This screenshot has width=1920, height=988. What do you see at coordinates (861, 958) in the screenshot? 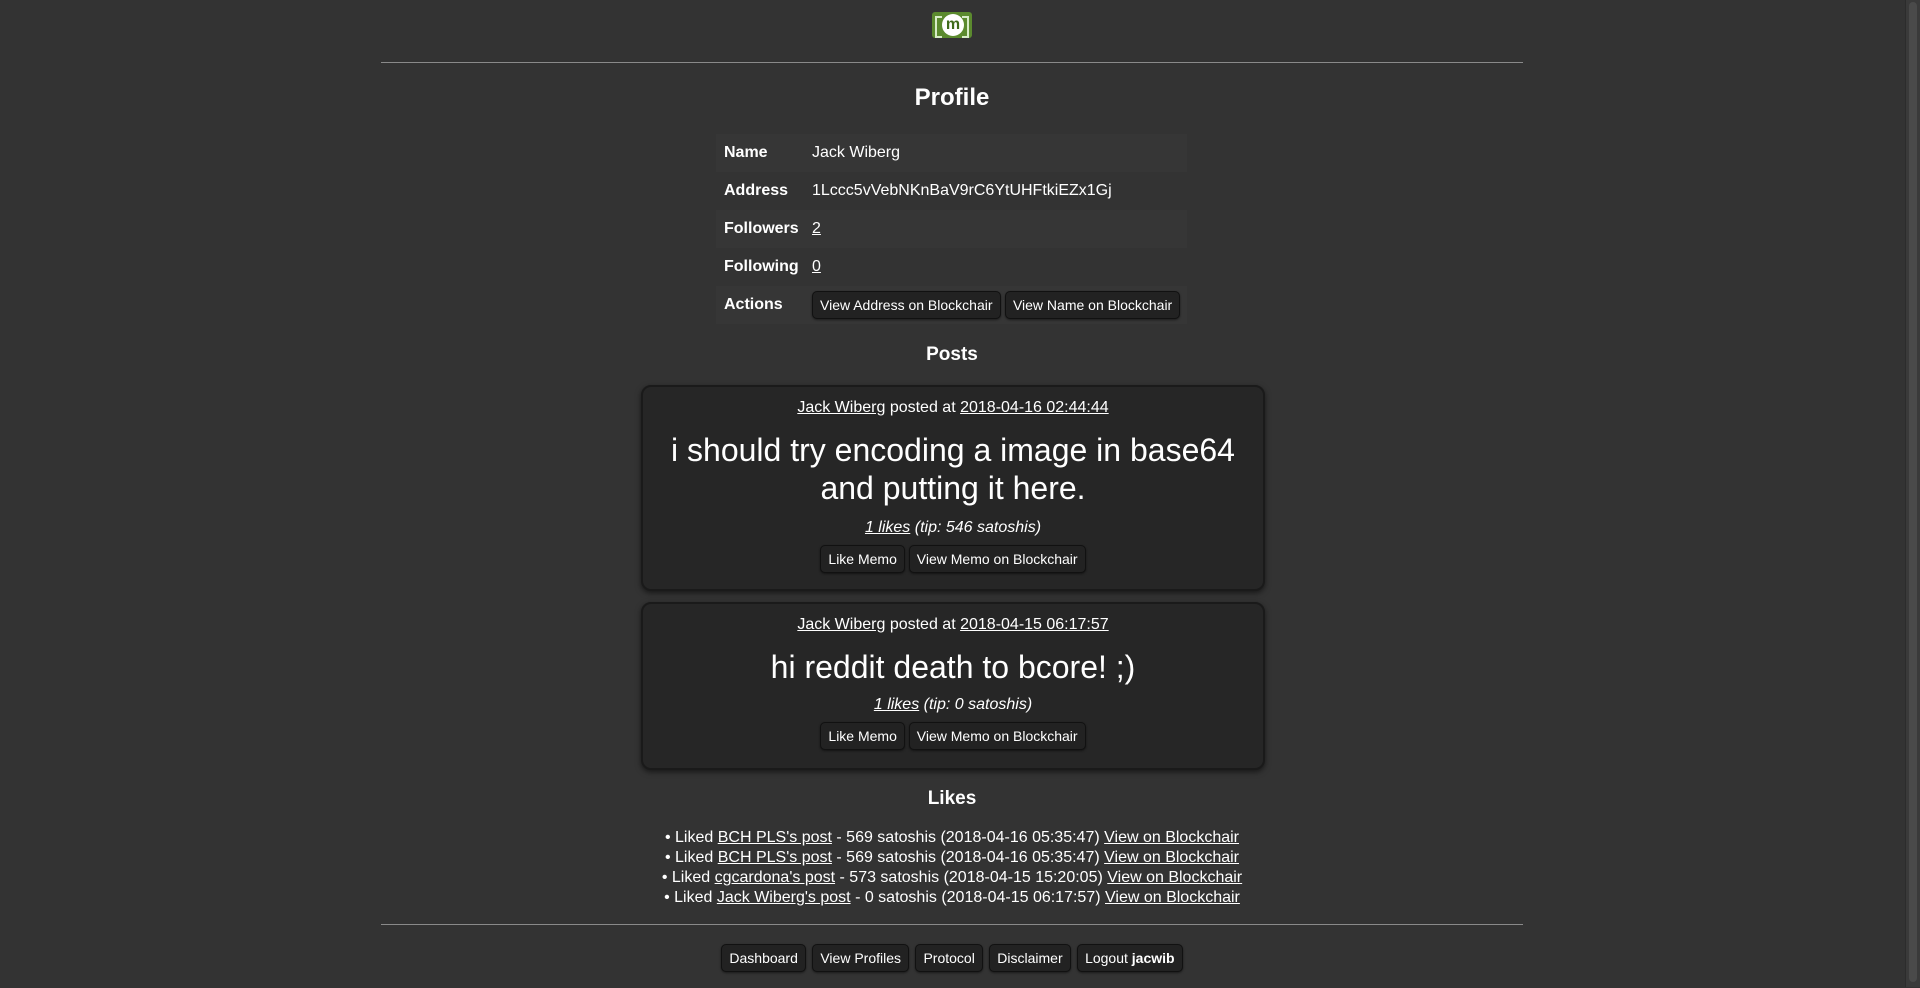
I see `view-profiles-button: View Profiles` at bounding box center [861, 958].